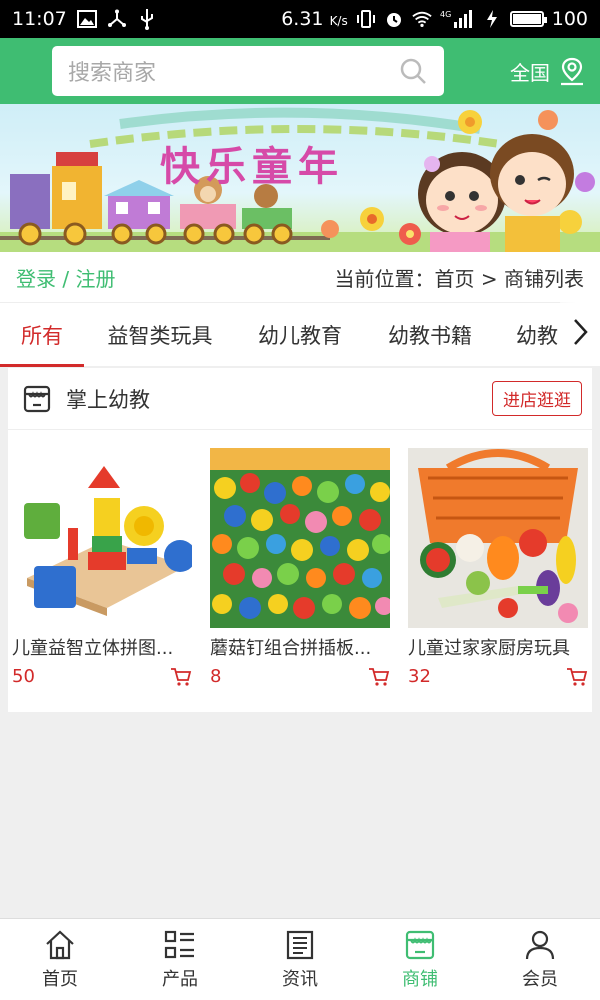  Describe the element at coordinates (366, 19) in the screenshot. I see `vibrate-icon` at that location.